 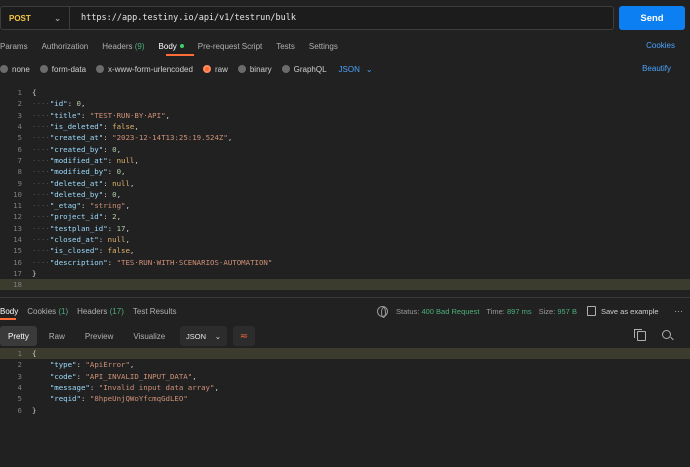 What do you see at coordinates (254, 69) in the screenshot?
I see `radio-binary: binary` at bounding box center [254, 69].